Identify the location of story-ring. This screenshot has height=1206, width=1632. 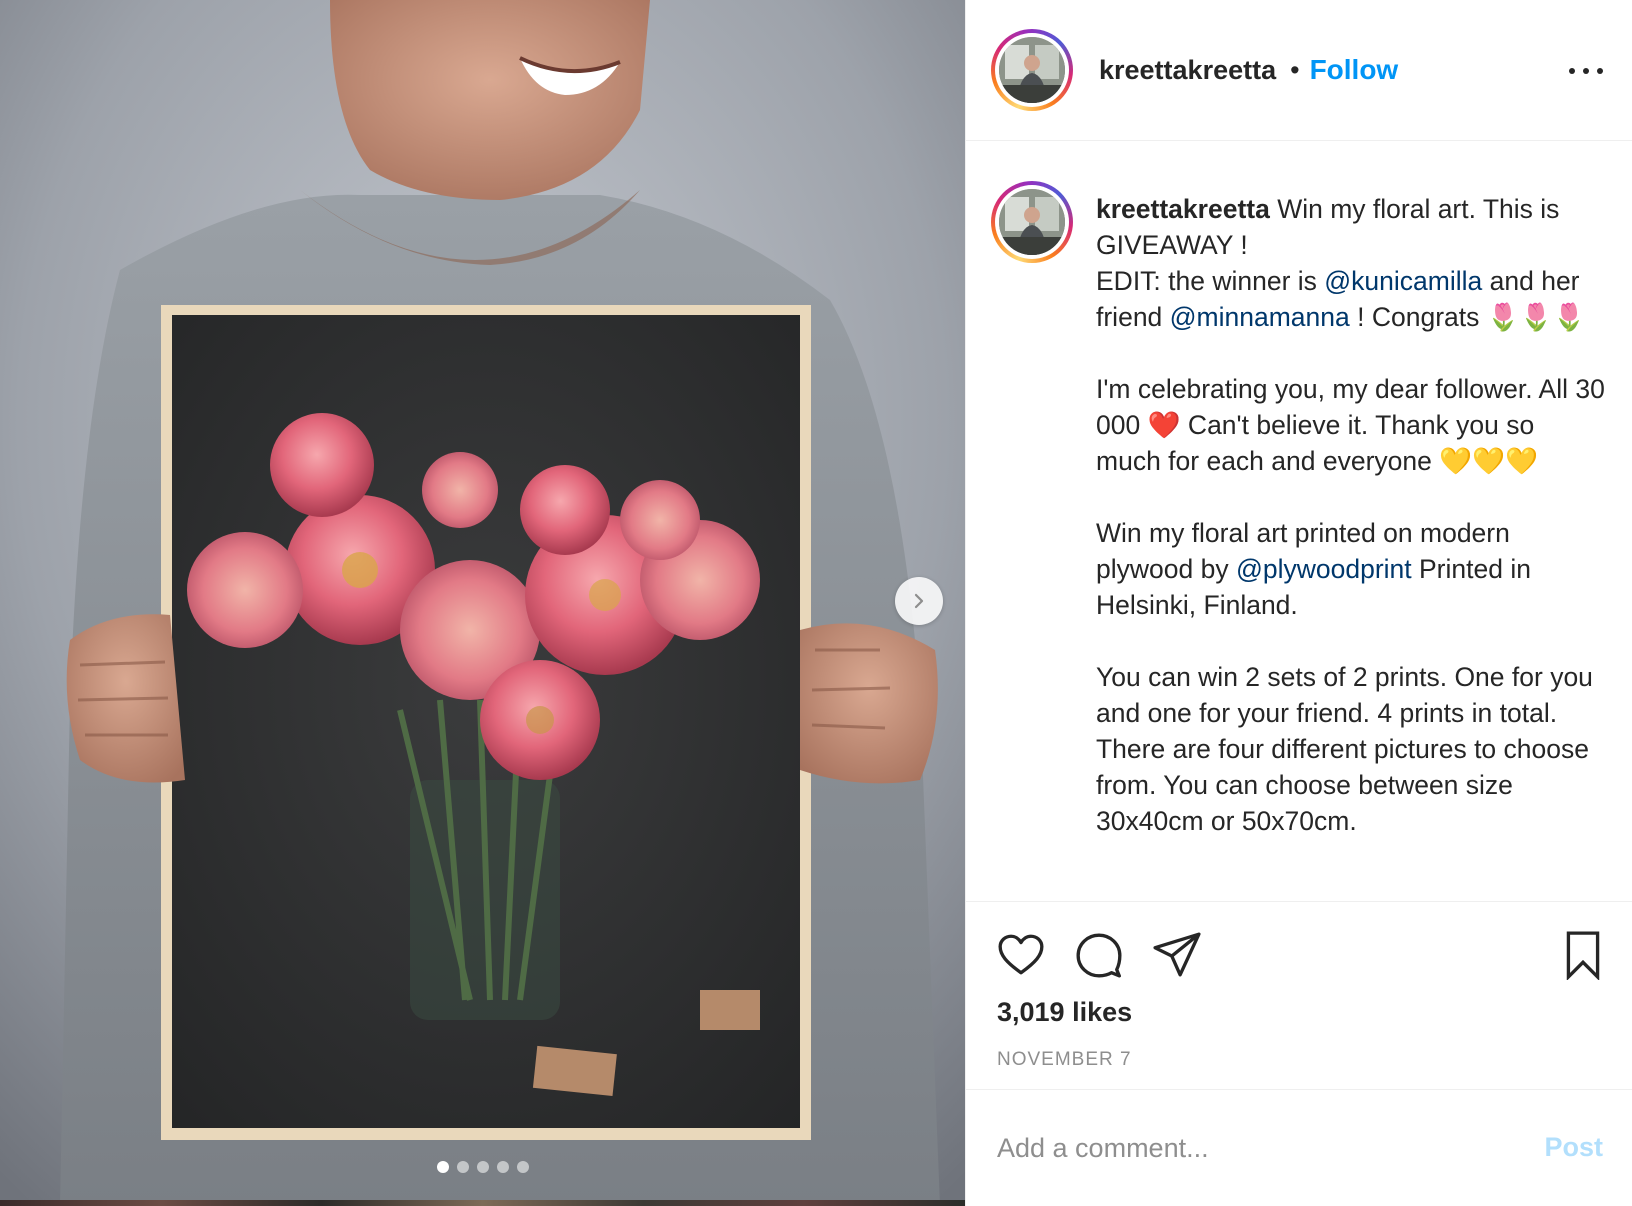
(1032, 70).